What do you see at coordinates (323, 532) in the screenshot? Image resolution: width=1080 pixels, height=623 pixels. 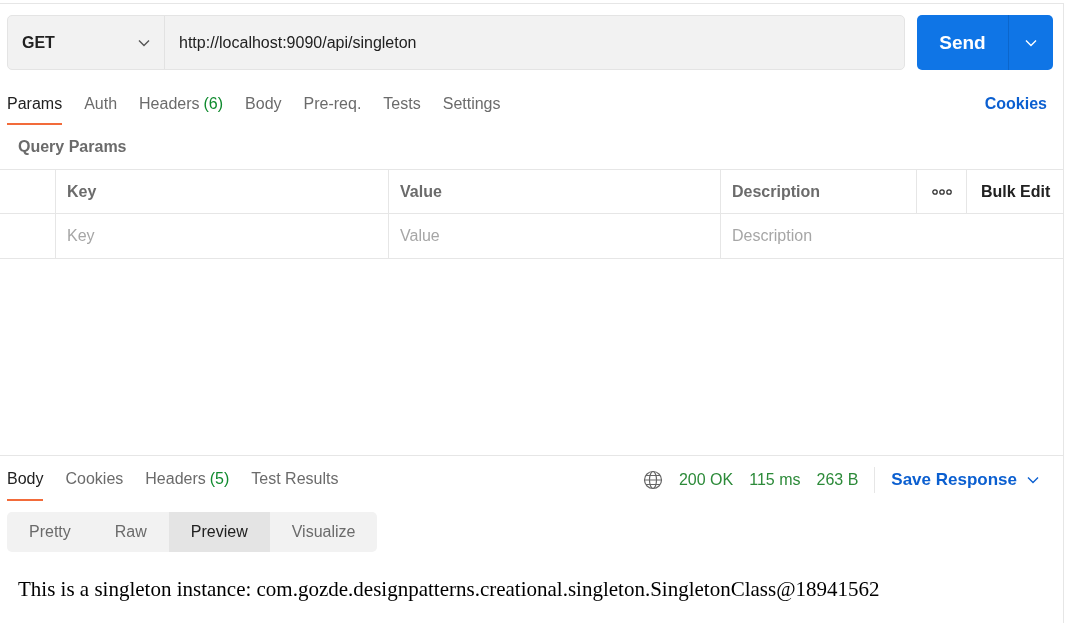 I see `view-option: Visualize` at bounding box center [323, 532].